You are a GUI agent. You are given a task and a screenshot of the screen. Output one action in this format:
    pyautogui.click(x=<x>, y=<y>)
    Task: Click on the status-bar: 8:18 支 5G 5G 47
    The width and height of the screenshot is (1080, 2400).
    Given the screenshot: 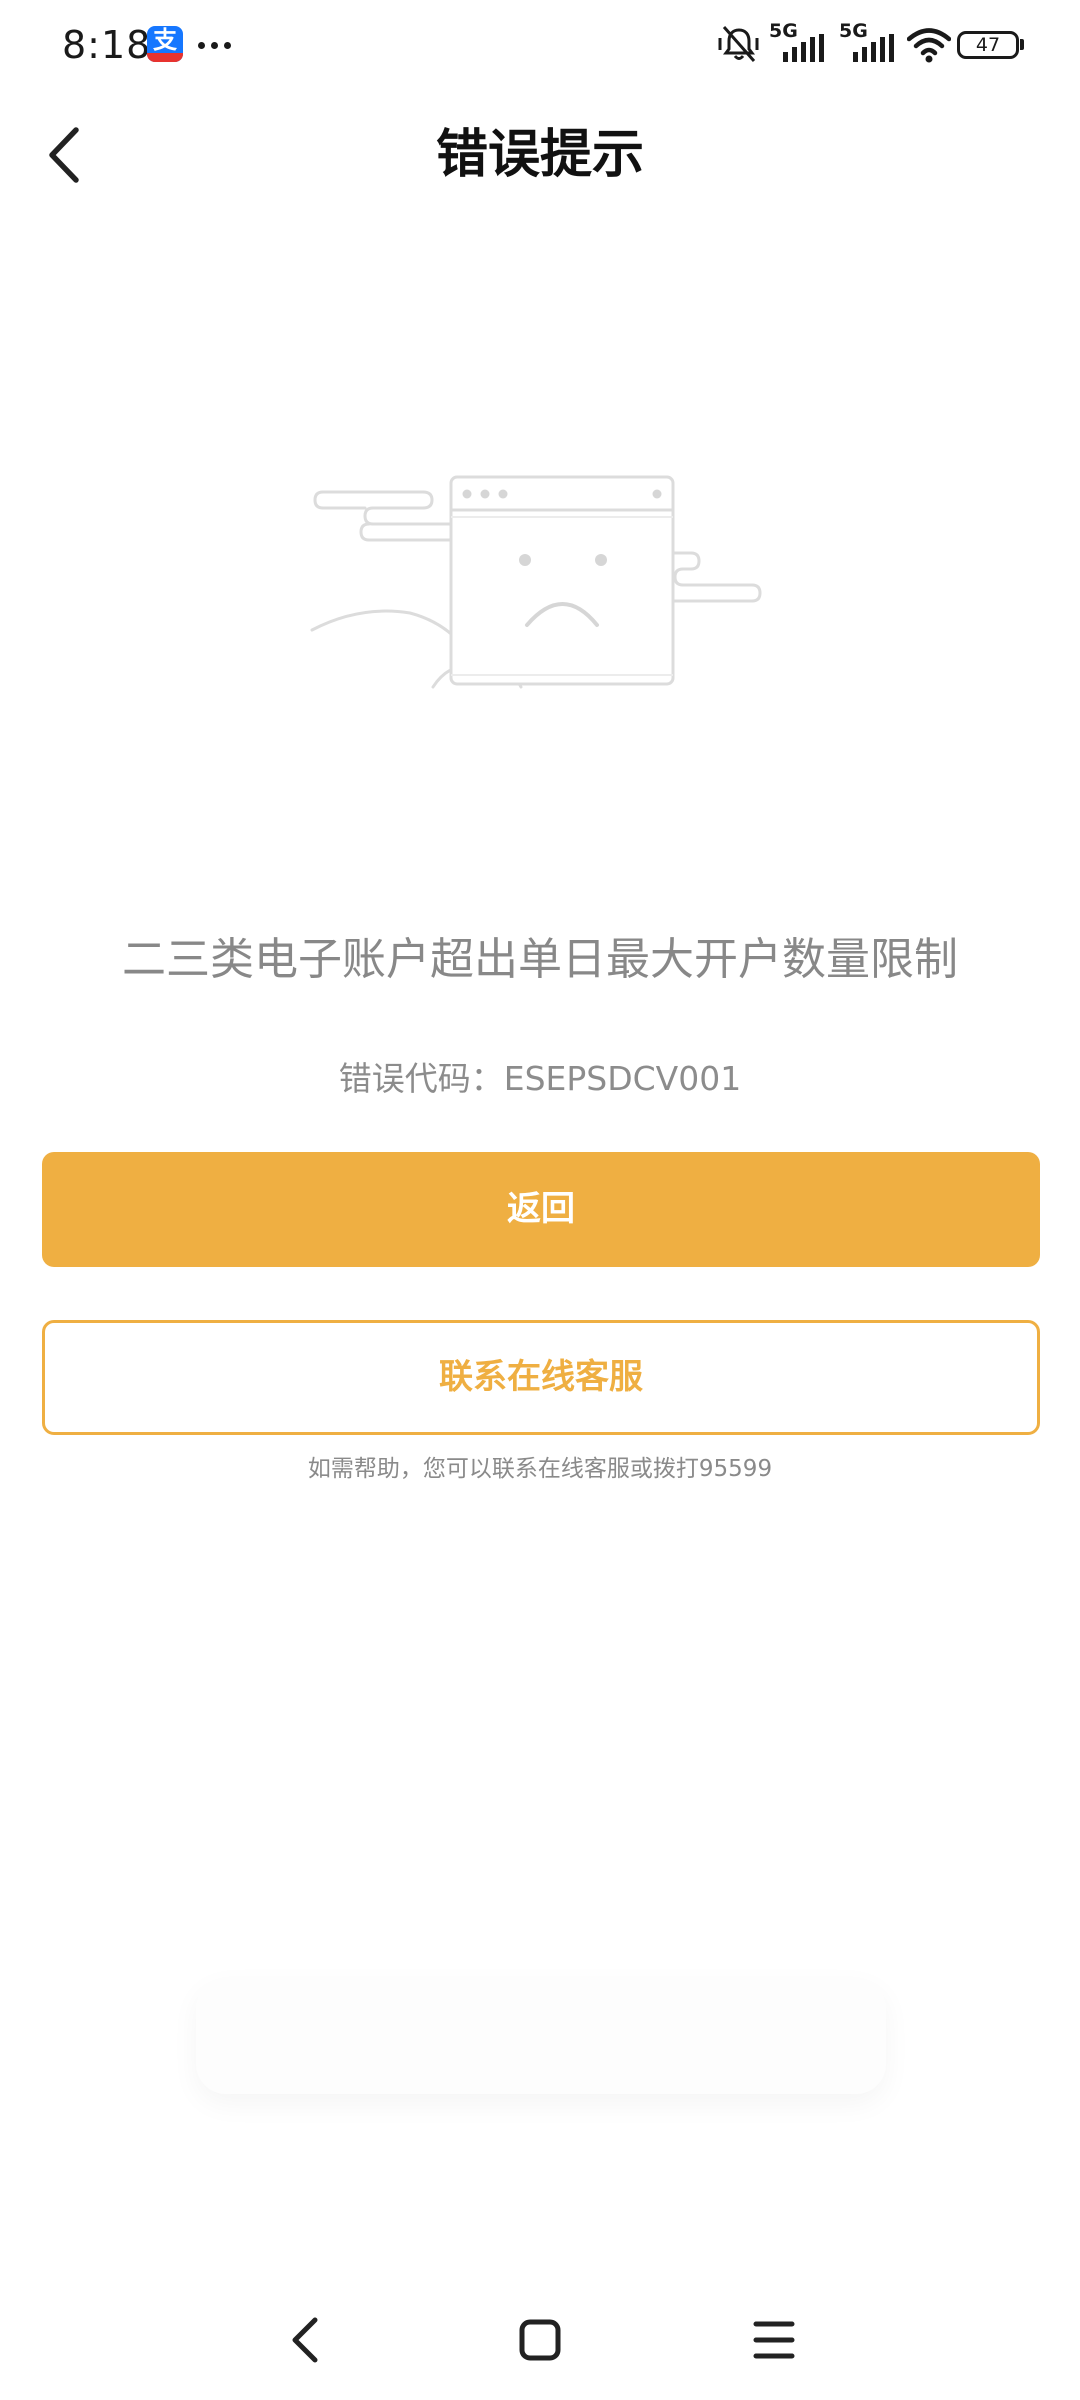 What is the action you would take?
    pyautogui.click(x=540, y=45)
    